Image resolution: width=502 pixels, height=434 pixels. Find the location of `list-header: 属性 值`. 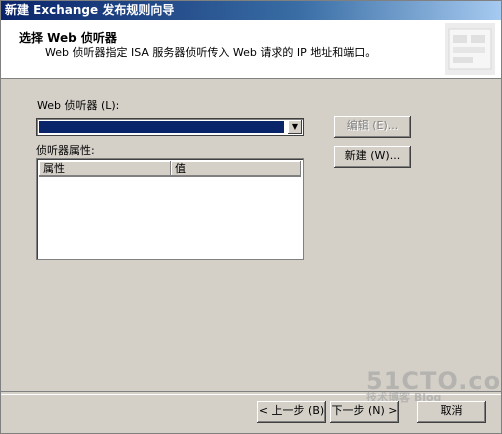

list-header: 属性 值 is located at coordinates (170, 169).